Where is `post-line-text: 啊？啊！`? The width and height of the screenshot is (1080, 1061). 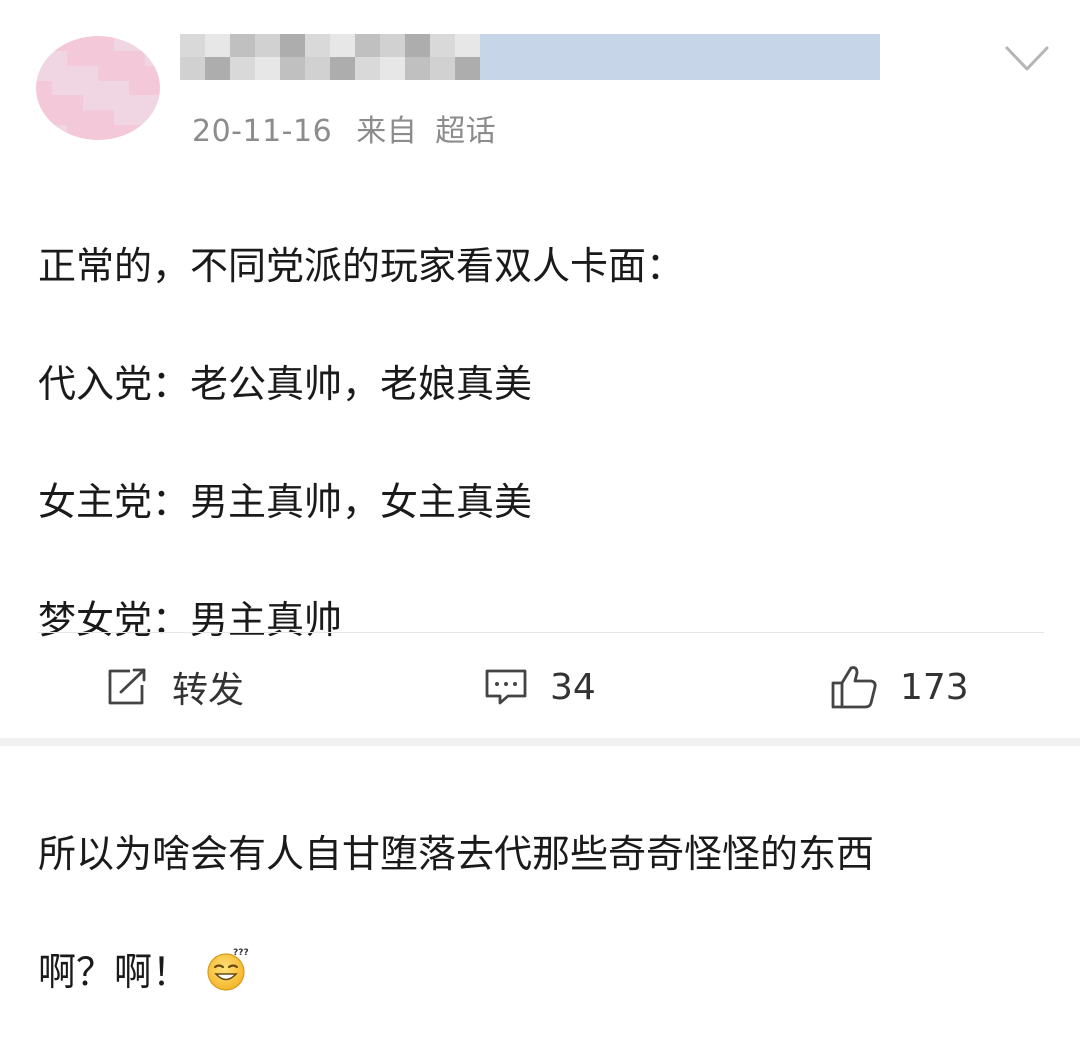 post-line-text: 啊？啊！ is located at coordinates (114, 972).